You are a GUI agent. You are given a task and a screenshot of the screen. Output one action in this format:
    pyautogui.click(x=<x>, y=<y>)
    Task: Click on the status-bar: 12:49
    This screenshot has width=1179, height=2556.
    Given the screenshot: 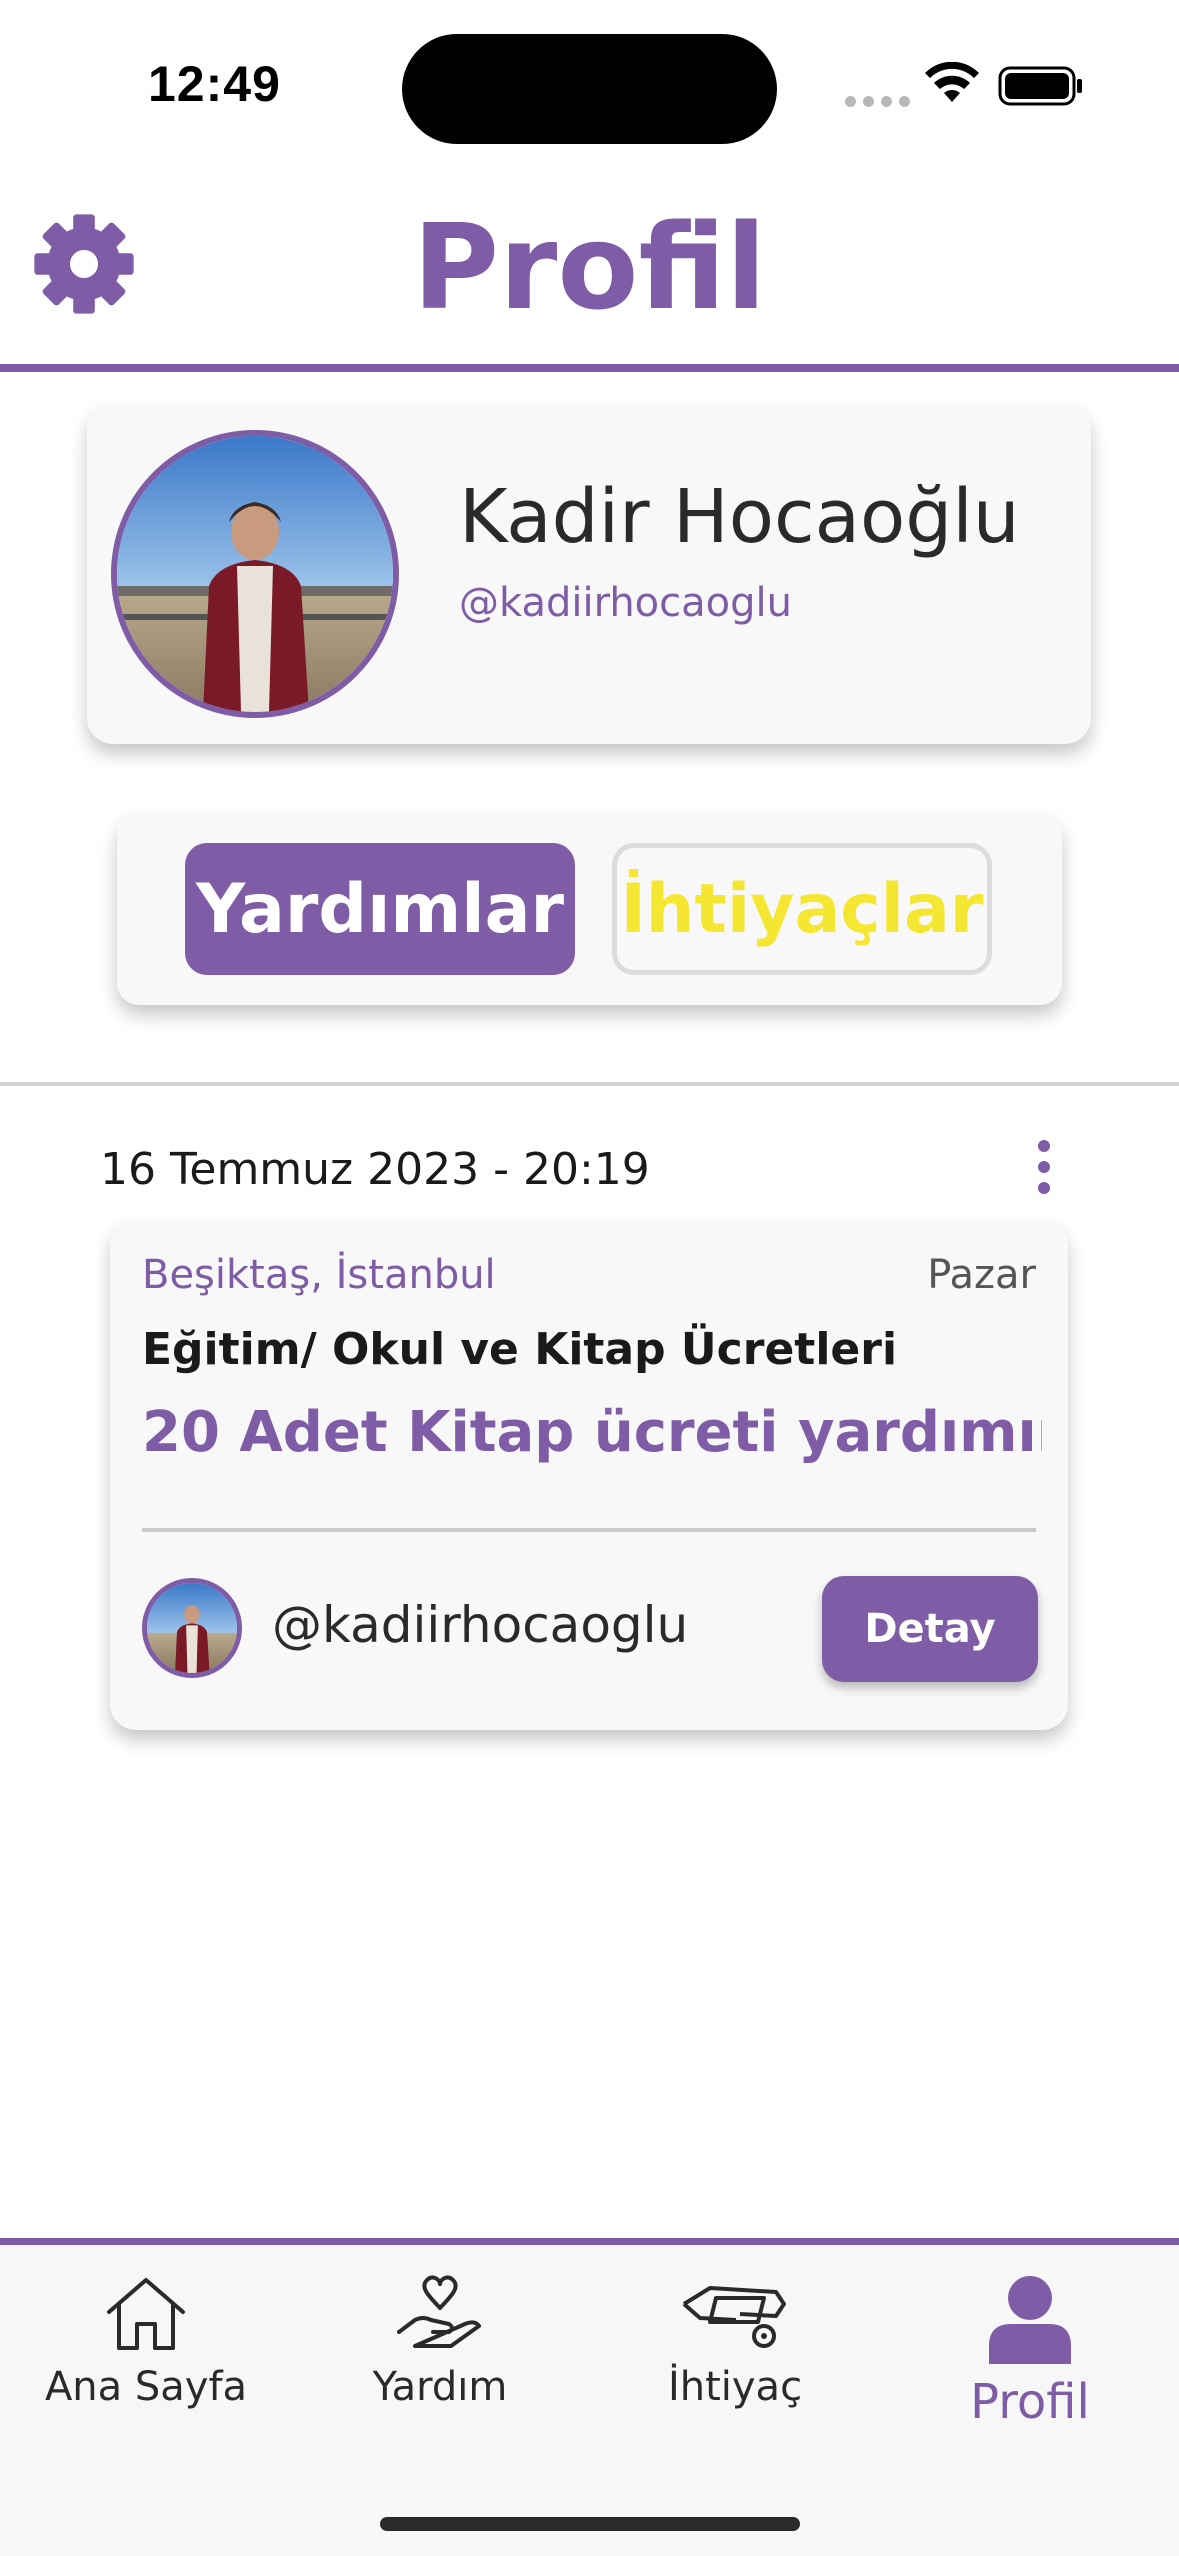 What is the action you would take?
    pyautogui.click(x=589, y=85)
    